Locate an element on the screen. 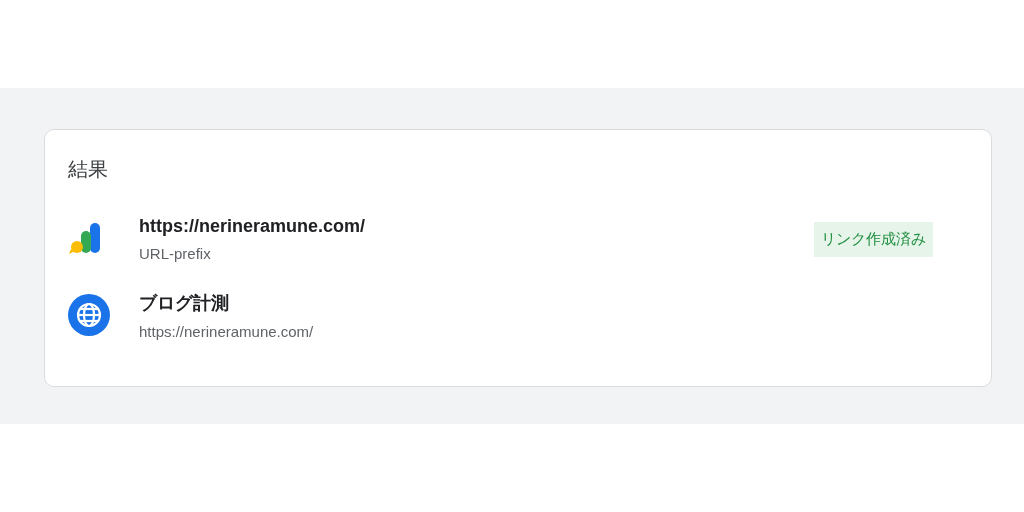 The width and height of the screenshot is (1024, 512). status-badge: リンク作成済み is located at coordinates (873, 239).